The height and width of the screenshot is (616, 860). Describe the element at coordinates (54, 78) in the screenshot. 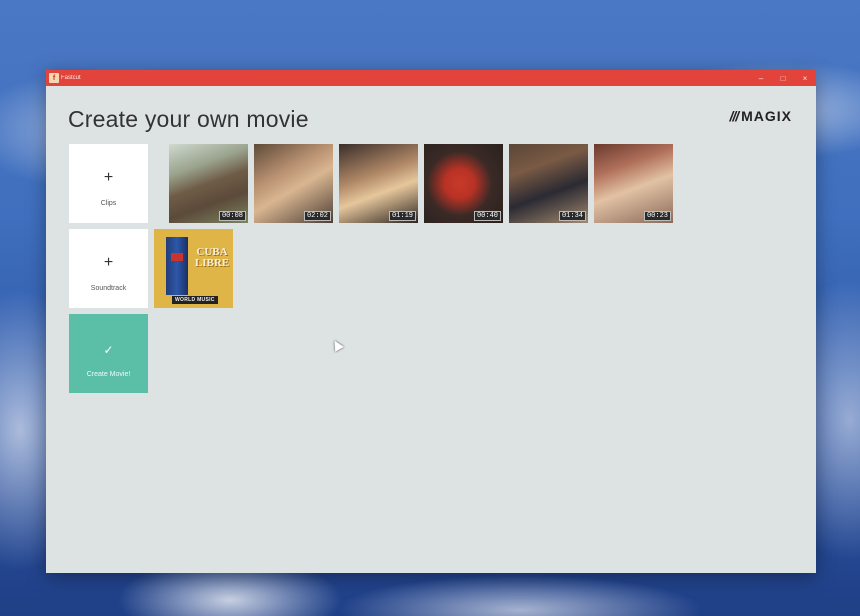

I see `fastcut-app-icon: f` at that location.